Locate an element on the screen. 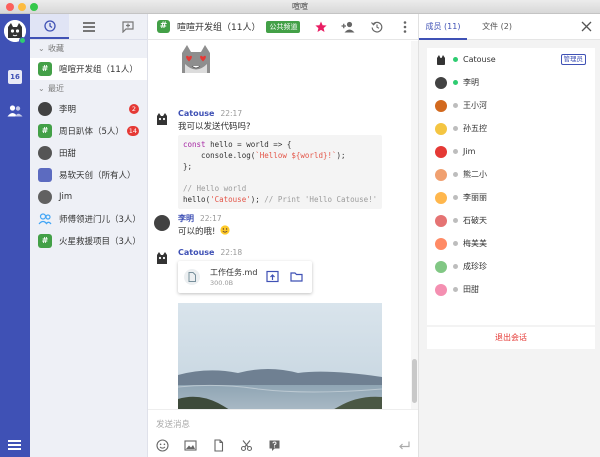 The image size is (600, 457). member-item: 石破天 is located at coordinates (511, 220).